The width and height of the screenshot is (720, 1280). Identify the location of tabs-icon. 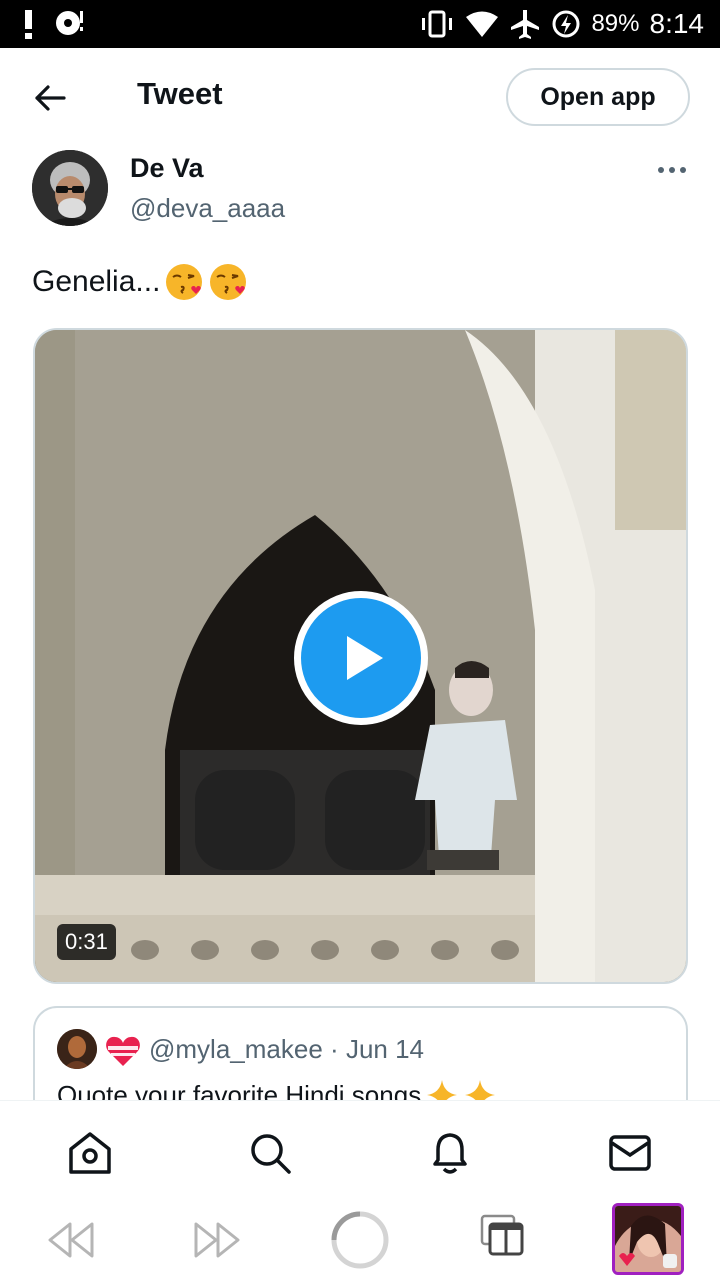
(502, 1235).